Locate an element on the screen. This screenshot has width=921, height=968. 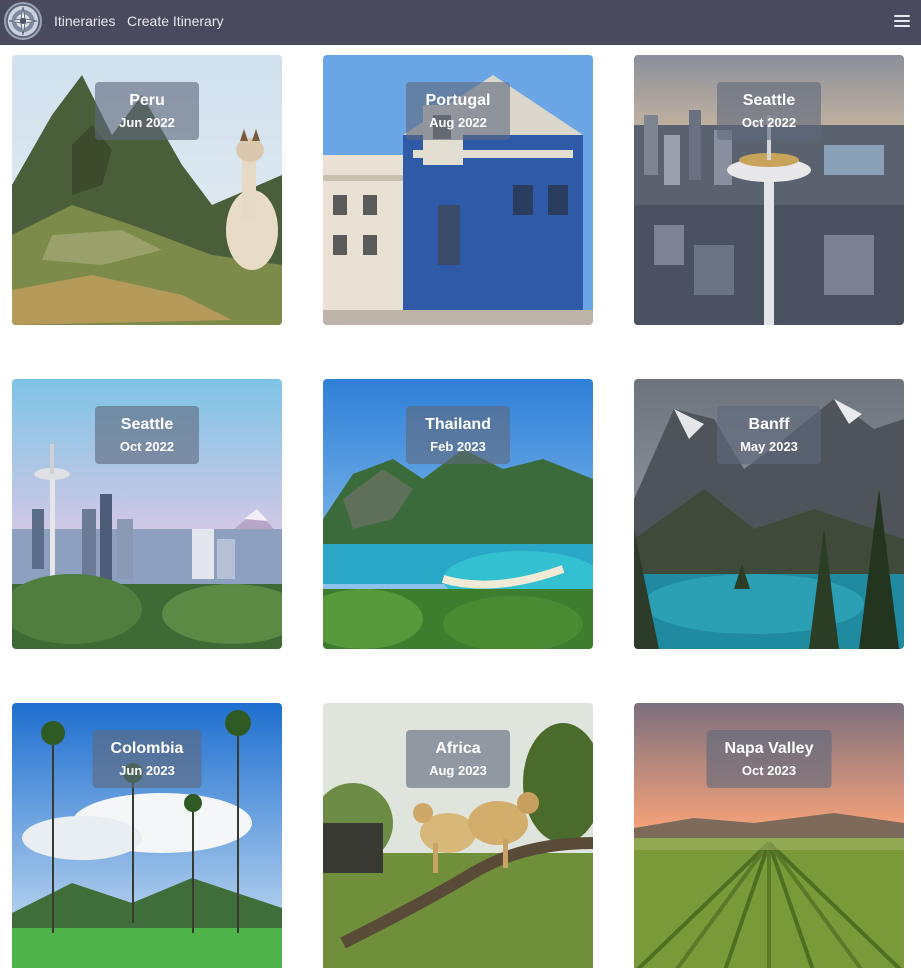
itinerary-card-peru: Peru Jun 2022 is located at coordinates (147, 190).